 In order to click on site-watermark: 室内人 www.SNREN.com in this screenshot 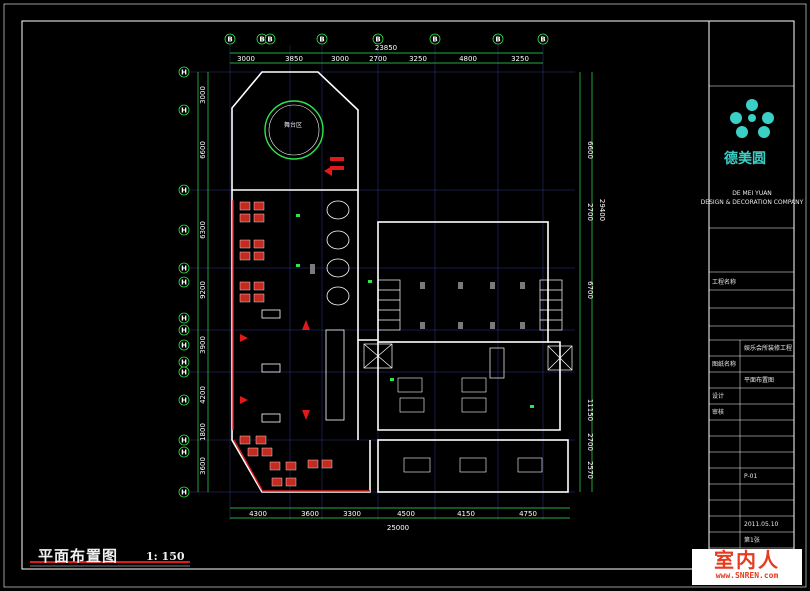, I will do `click(747, 567)`.